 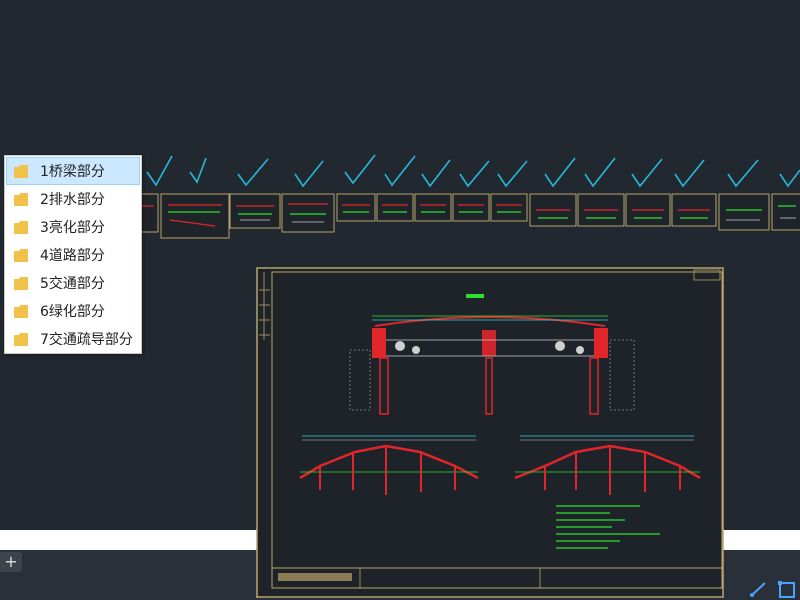 I want to click on selection-icon, so click(x=787, y=589).